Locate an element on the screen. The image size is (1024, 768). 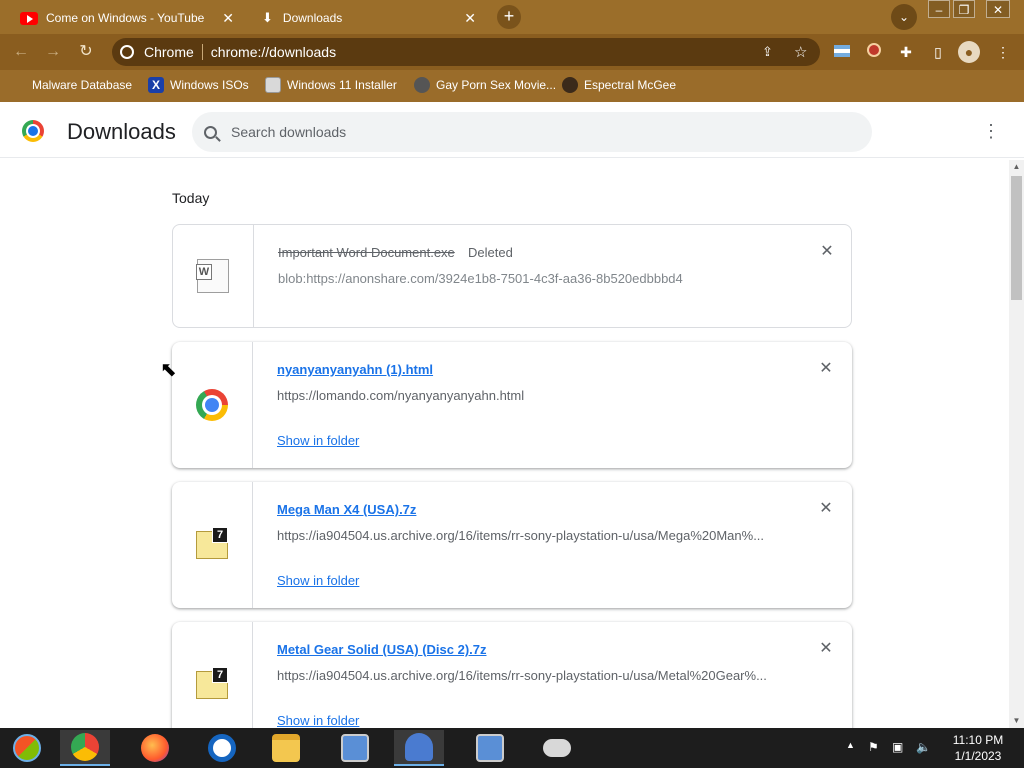
network-tray-icon: ▣ is located at coordinates (897, 747).